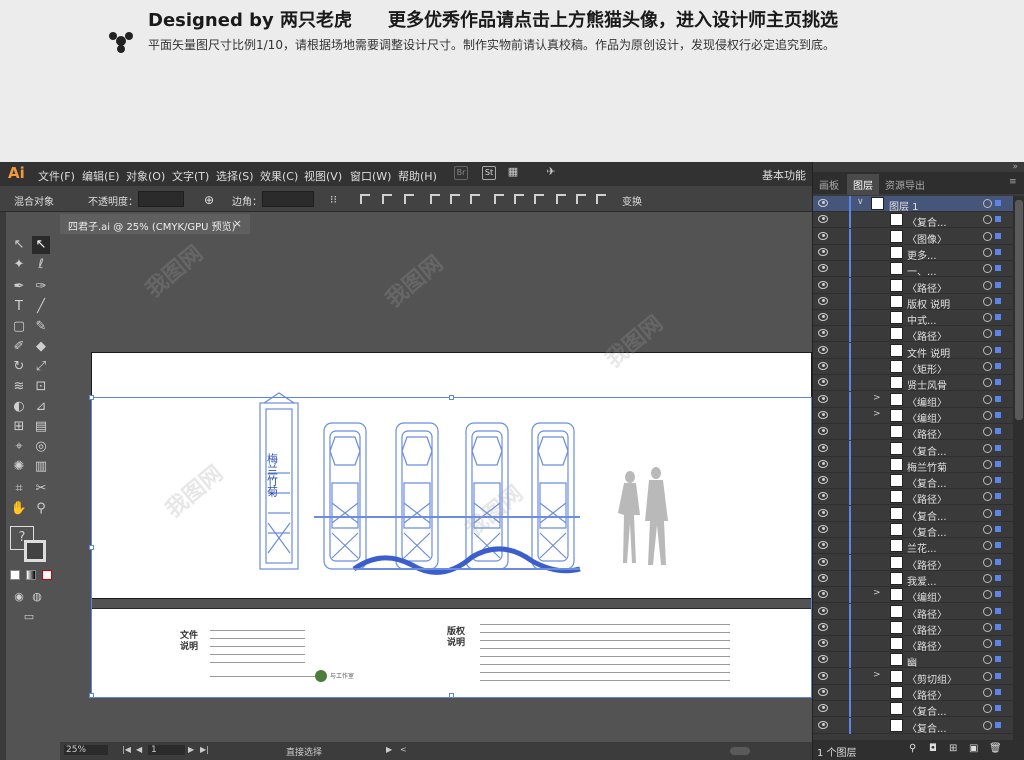 The image size is (1024, 760). What do you see at coordinates (519, 199) in the screenshot?
I see `distribute-center-icon` at bounding box center [519, 199].